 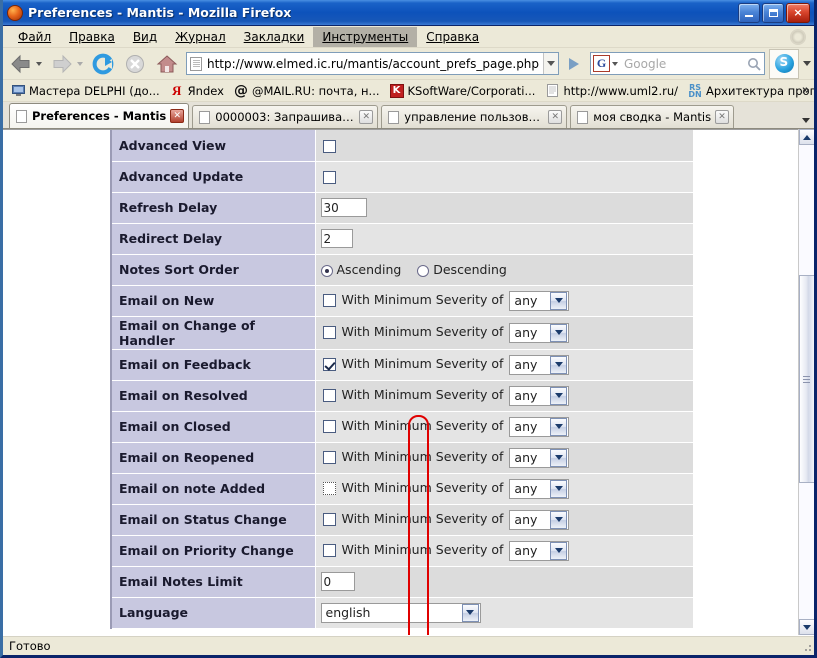 I want to click on email-on-new-checkbox, so click(x=329, y=300).